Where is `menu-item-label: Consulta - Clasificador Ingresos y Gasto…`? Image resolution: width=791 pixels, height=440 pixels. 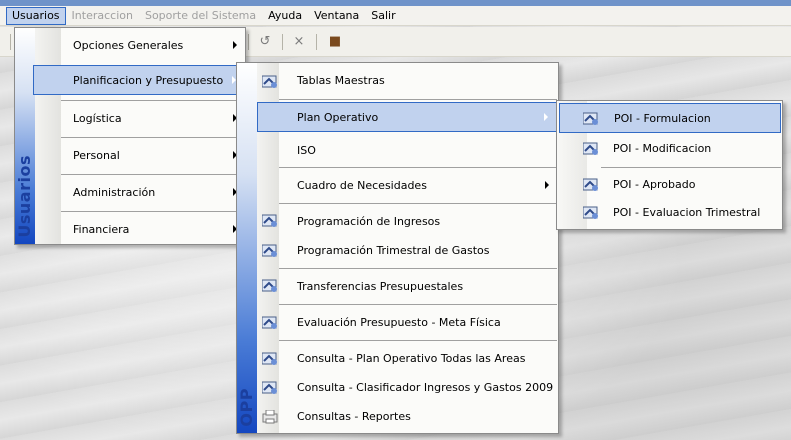 menu-item-label: Consulta - Clasificador Ingresos y Gasto… is located at coordinates (425, 387).